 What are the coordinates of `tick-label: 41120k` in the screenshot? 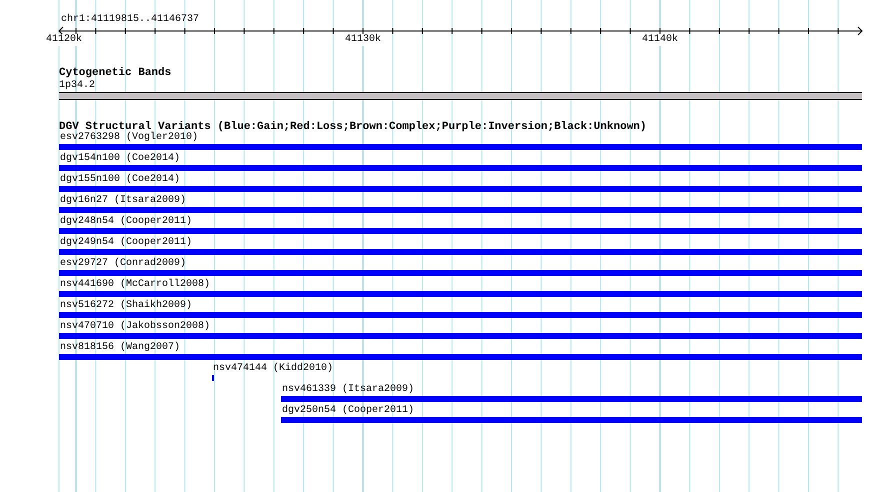 It's located at (64, 40).